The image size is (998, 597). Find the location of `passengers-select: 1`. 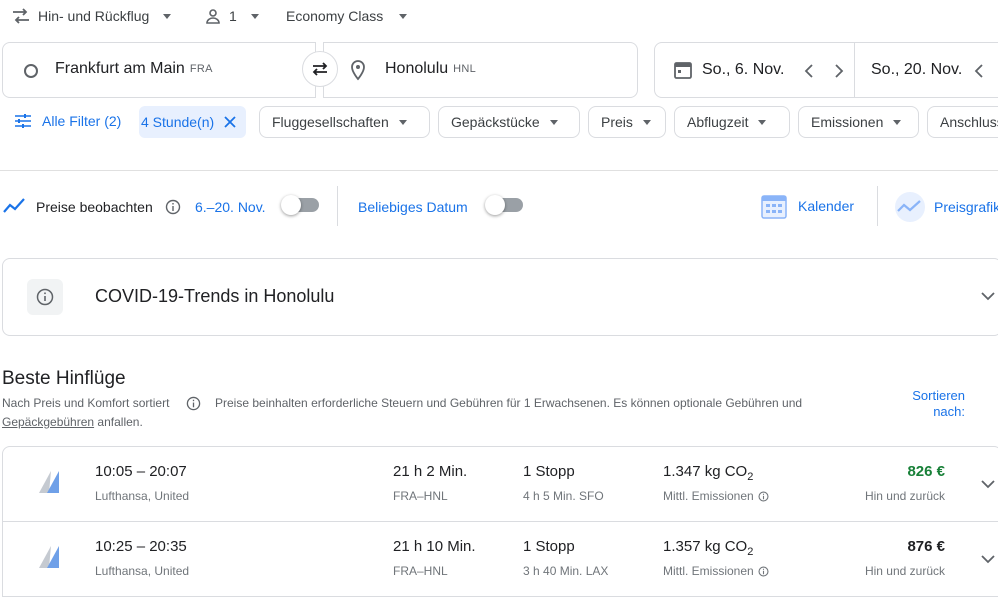

passengers-select: 1 is located at coordinates (232, 16).